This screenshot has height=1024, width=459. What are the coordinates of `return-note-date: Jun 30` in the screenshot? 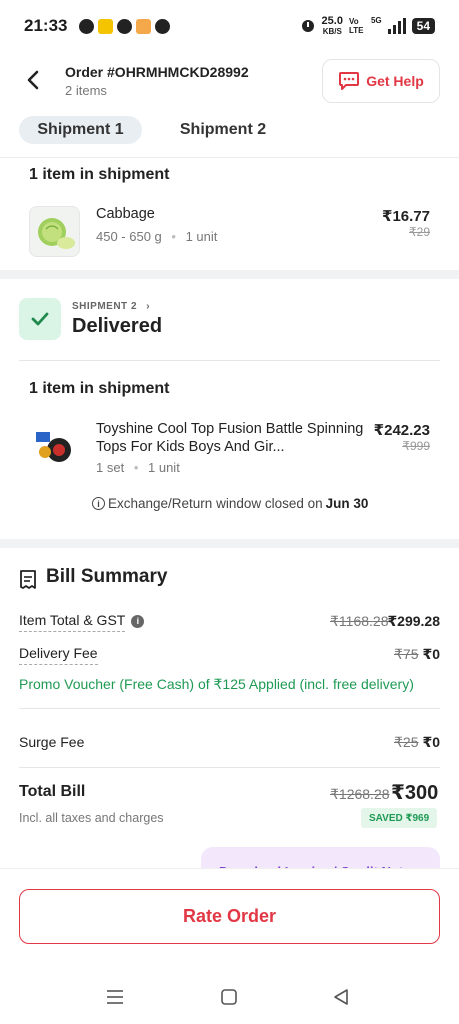 It's located at (347, 503).